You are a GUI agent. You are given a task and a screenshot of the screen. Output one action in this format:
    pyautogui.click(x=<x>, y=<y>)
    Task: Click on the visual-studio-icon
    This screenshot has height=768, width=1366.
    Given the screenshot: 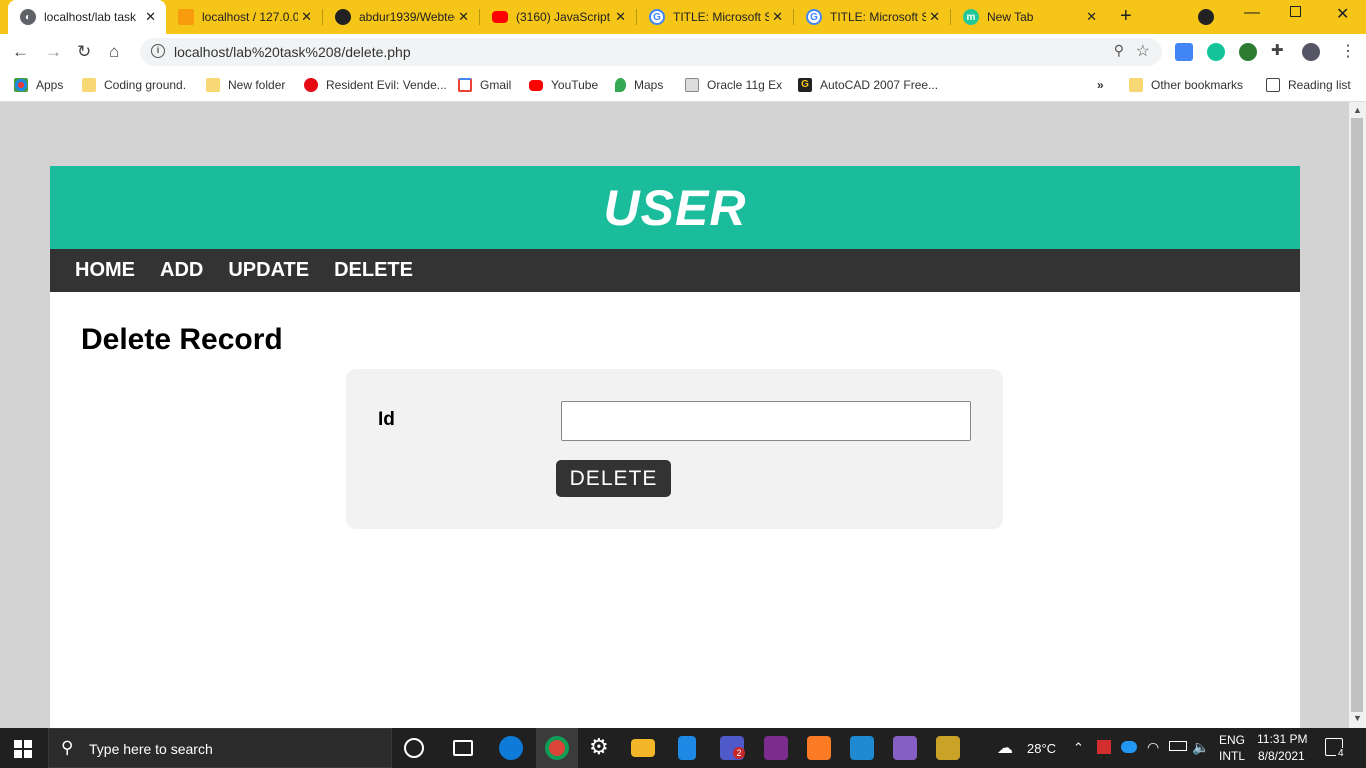 What is the action you would take?
    pyautogui.click(x=905, y=748)
    